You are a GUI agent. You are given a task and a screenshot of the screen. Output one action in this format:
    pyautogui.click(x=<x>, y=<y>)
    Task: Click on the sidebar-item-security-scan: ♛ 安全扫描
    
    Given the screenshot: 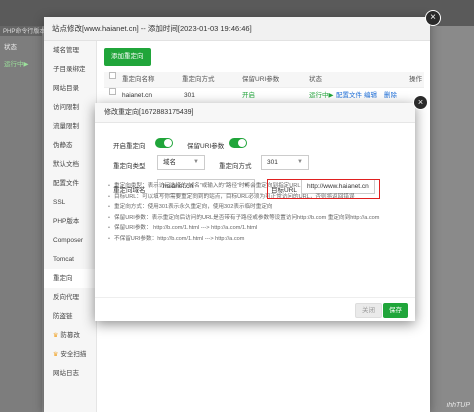 What is the action you would take?
    pyautogui.click(x=70, y=354)
    